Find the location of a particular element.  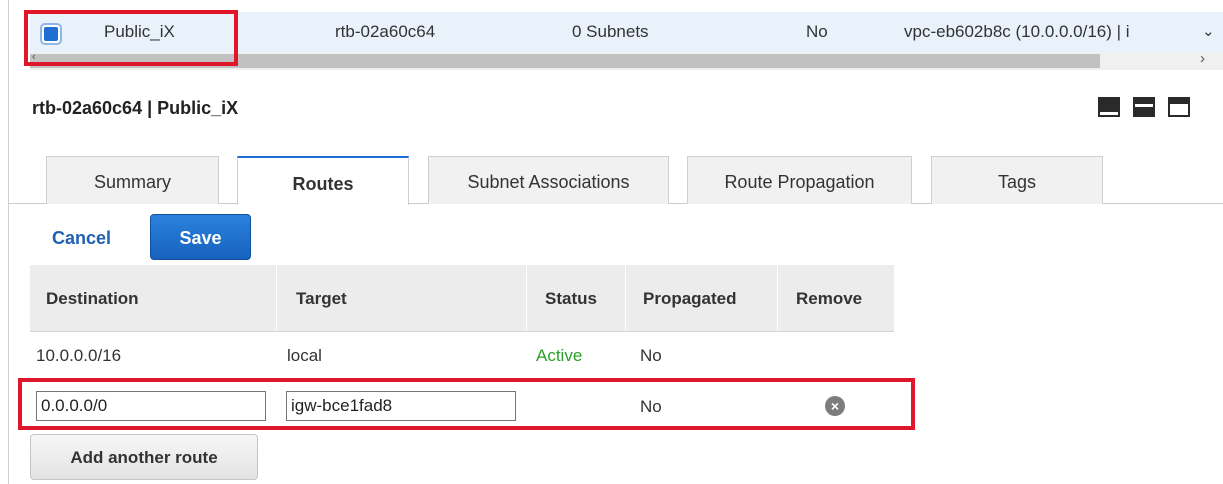

layout-switcher is located at coordinates (1144, 107).